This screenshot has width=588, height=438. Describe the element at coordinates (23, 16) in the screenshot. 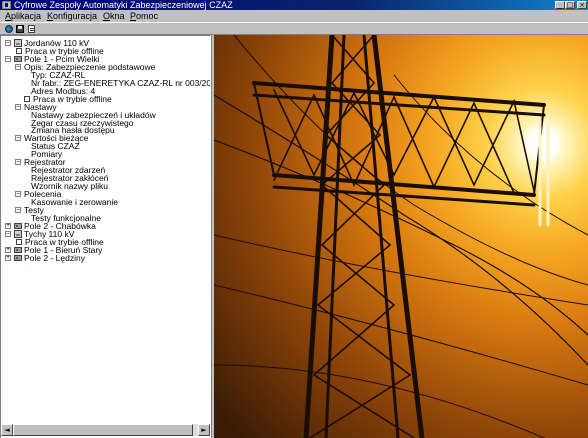

I see `menu-aplikacja: Aplikacja` at that location.